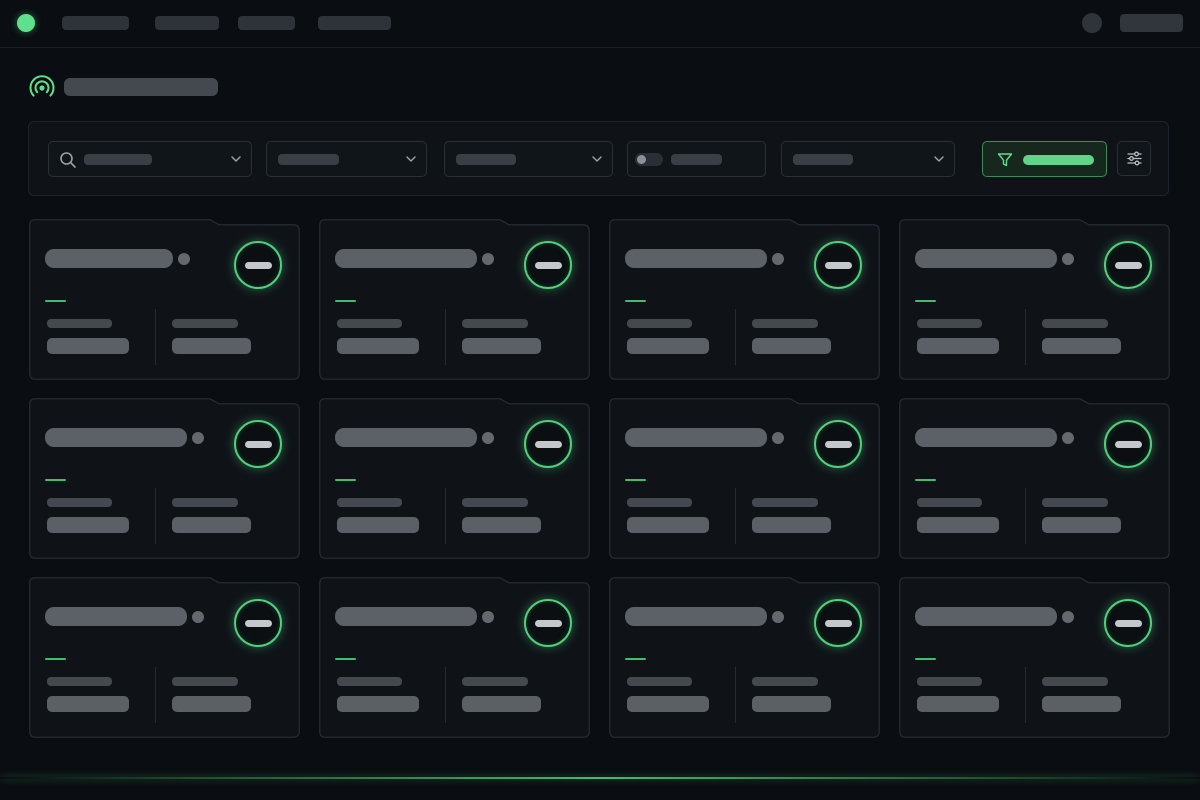  What do you see at coordinates (600, 778) in the screenshot?
I see `bottom-accent-glow` at bounding box center [600, 778].